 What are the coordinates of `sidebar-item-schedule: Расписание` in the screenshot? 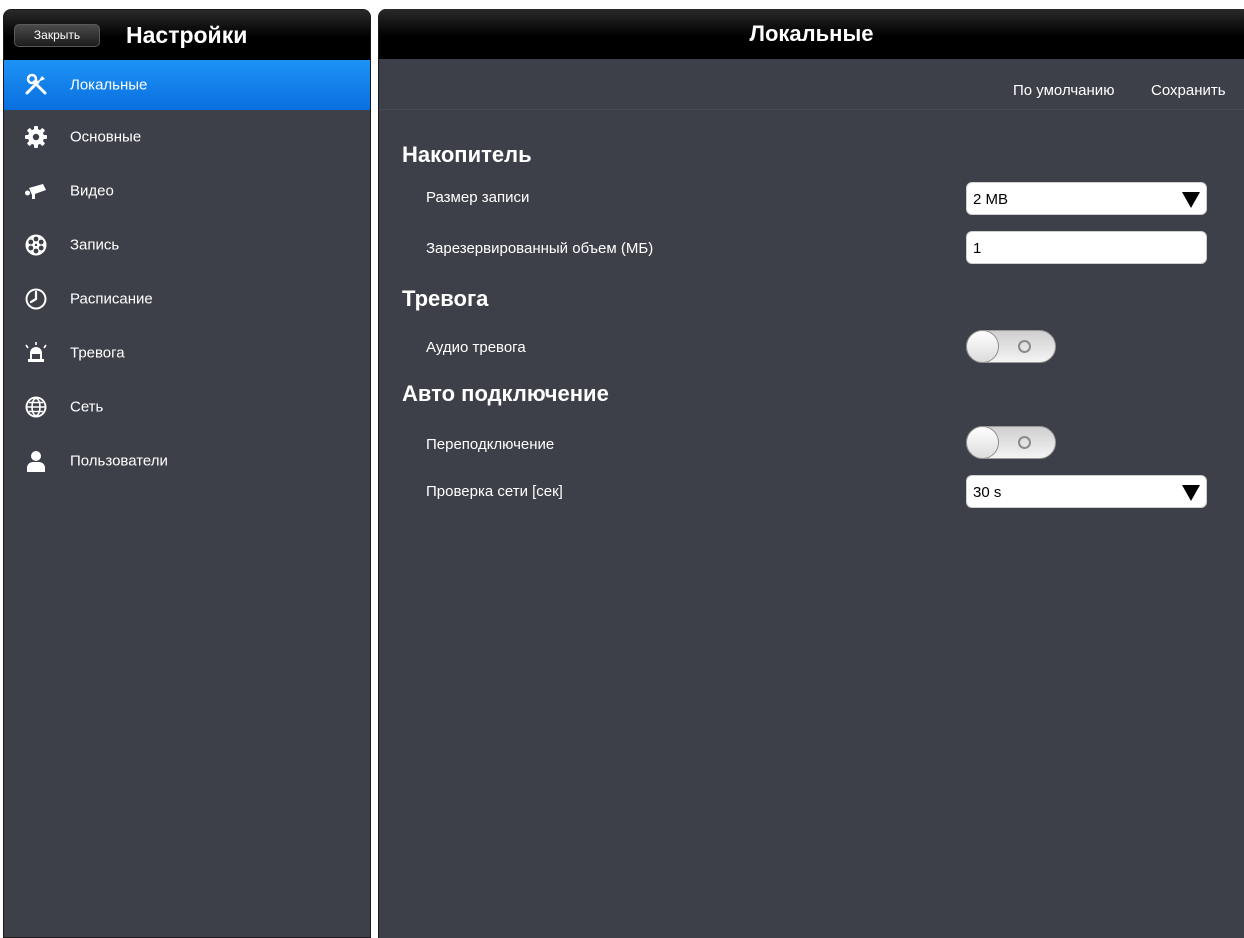 It's located at (187, 299).